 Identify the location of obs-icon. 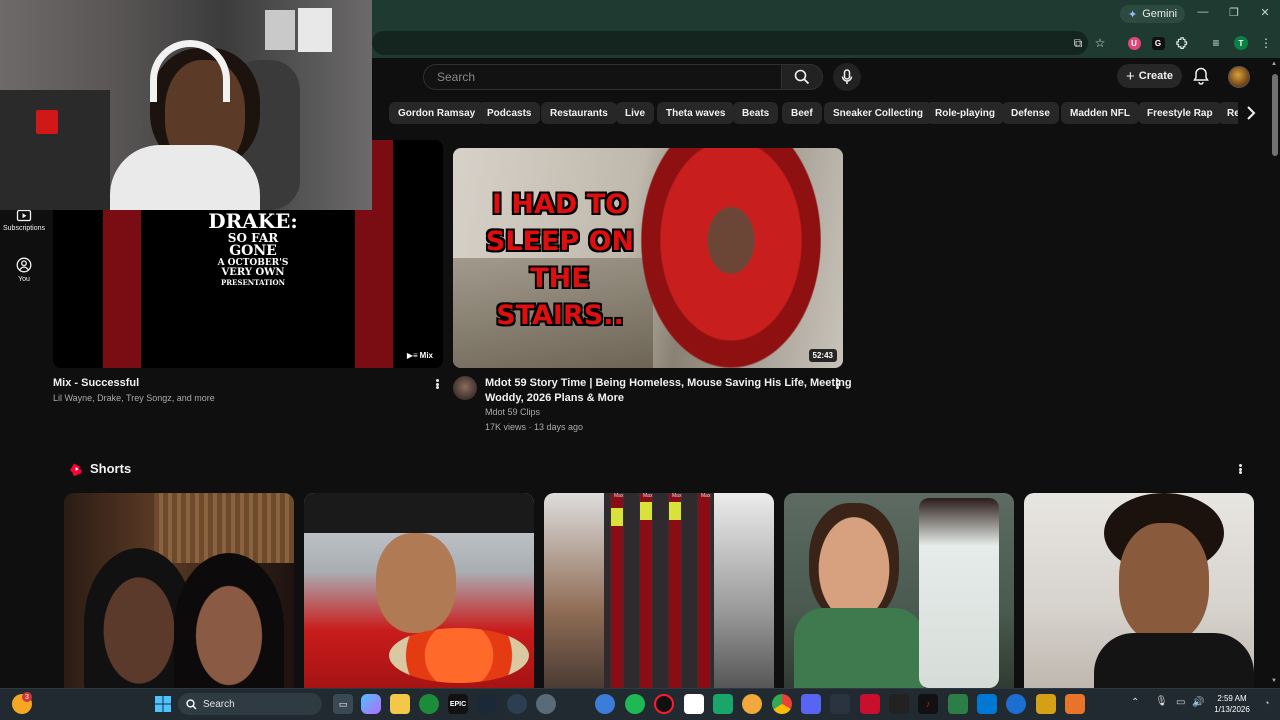
(517, 704).